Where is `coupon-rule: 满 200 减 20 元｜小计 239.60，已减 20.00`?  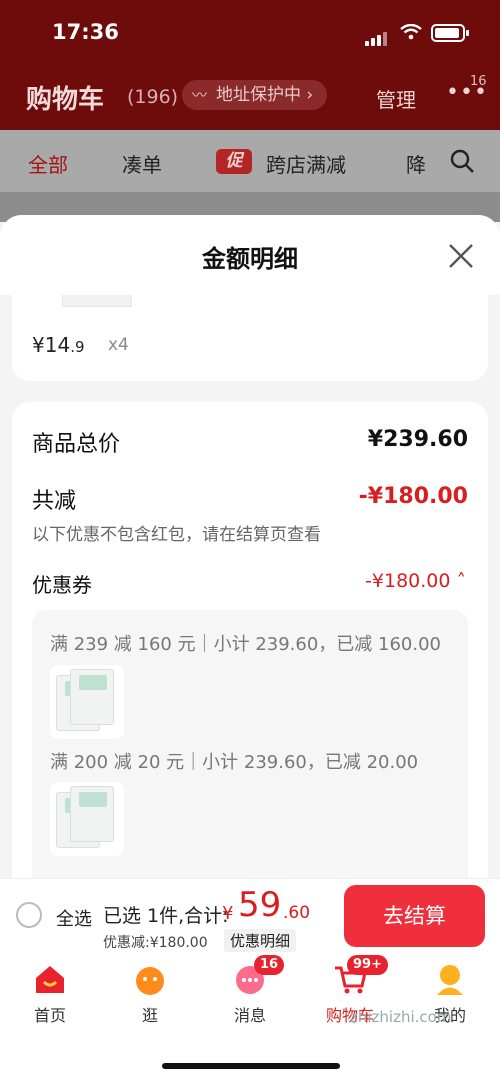 coupon-rule: 满 200 减 20 元｜小计 239.60，已减 20.00 is located at coordinates (234, 762).